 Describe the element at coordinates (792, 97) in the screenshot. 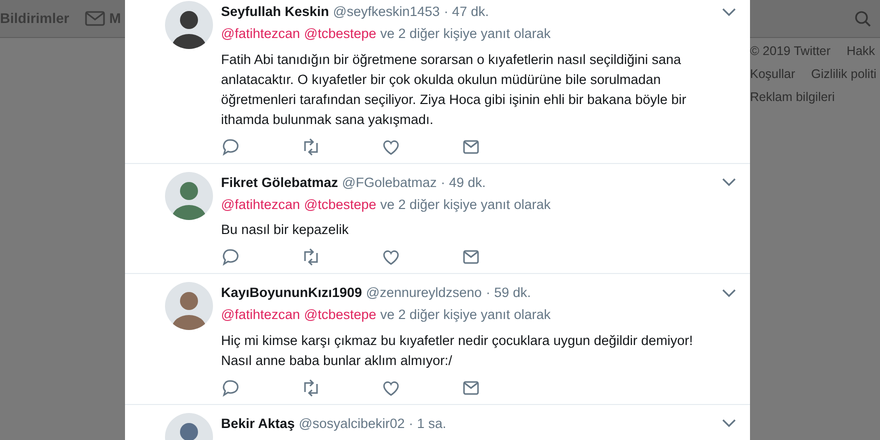

I see `footer-link: Reklam bilgileri` at that location.